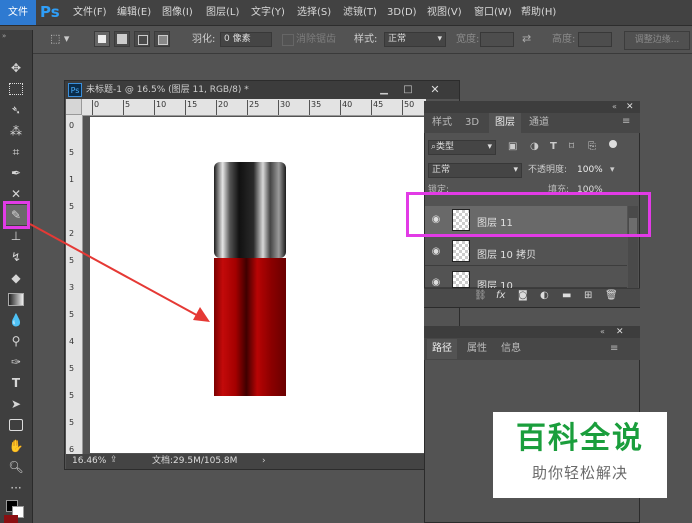  What do you see at coordinates (442, 123) in the screenshot?
I see `tab-styles: 样式` at bounding box center [442, 123].